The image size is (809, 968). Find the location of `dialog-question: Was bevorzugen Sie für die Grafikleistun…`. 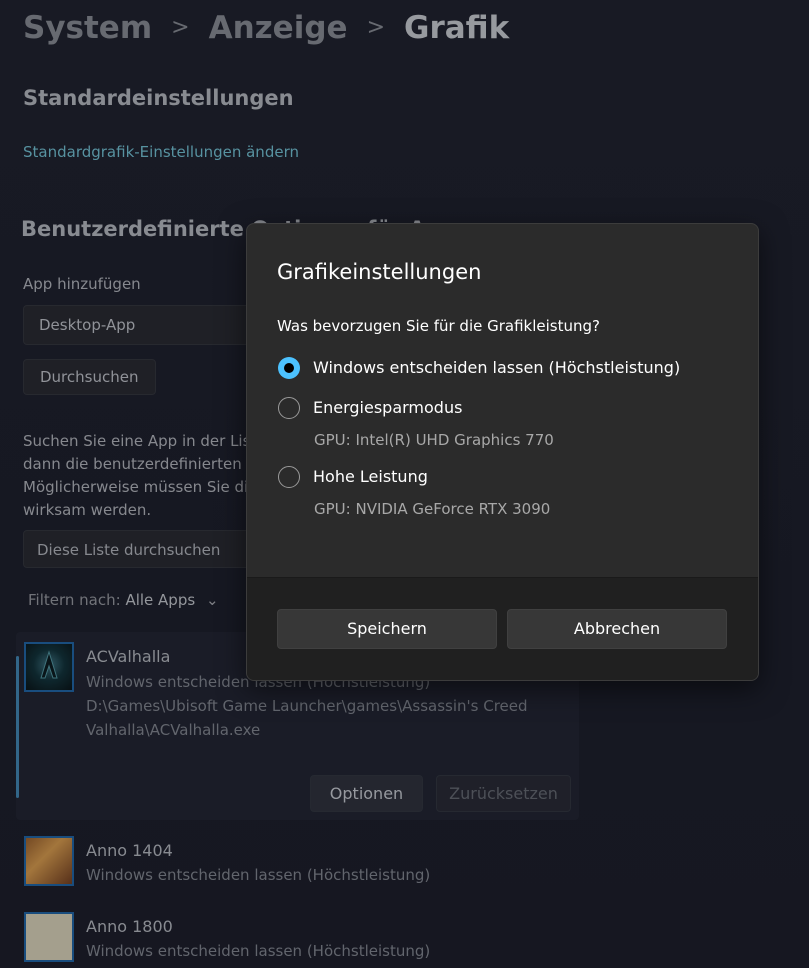

dialog-question: Was bevorzugen Sie für die Grafikleistun… is located at coordinates (438, 326).